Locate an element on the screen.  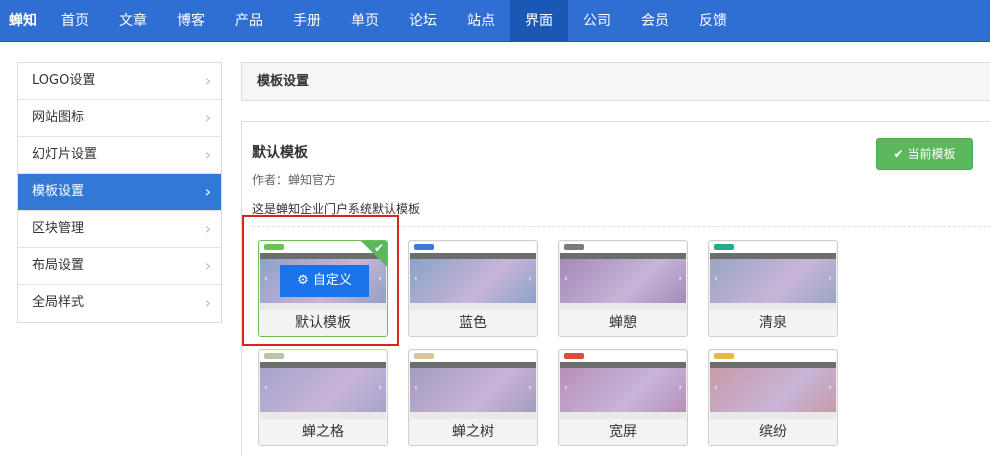
sidebar-item-label: 模板设置 is located at coordinates (58, 191).